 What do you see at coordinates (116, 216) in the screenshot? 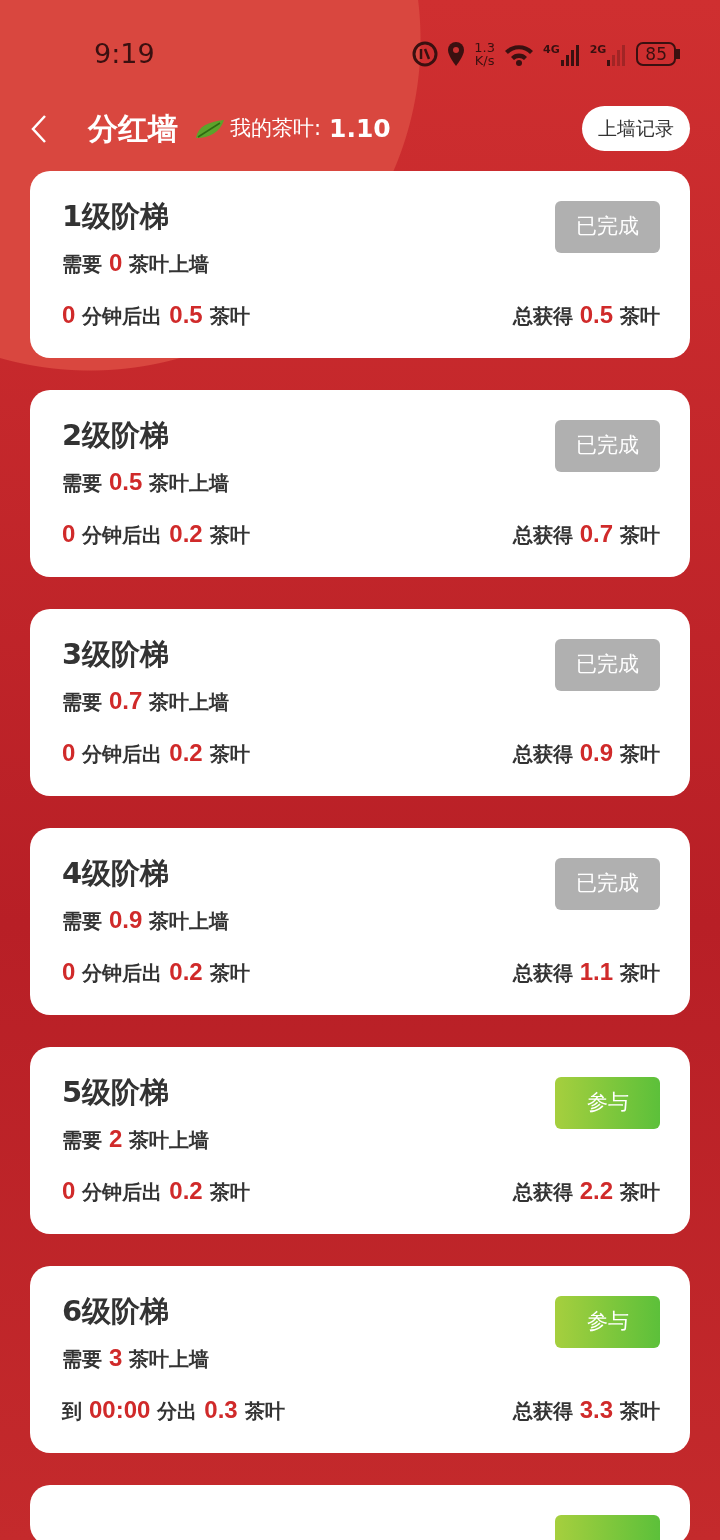
I see `tier-title: 1级阶梯` at bounding box center [116, 216].